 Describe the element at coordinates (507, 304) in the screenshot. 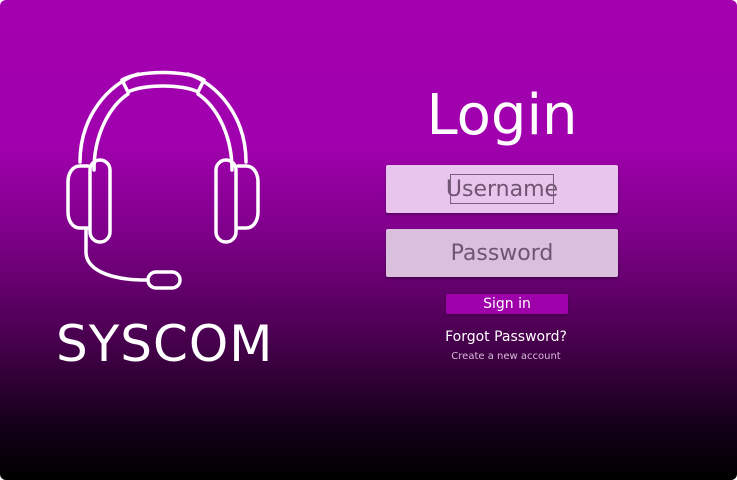

I see `sign-in-button: Sign in` at that location.